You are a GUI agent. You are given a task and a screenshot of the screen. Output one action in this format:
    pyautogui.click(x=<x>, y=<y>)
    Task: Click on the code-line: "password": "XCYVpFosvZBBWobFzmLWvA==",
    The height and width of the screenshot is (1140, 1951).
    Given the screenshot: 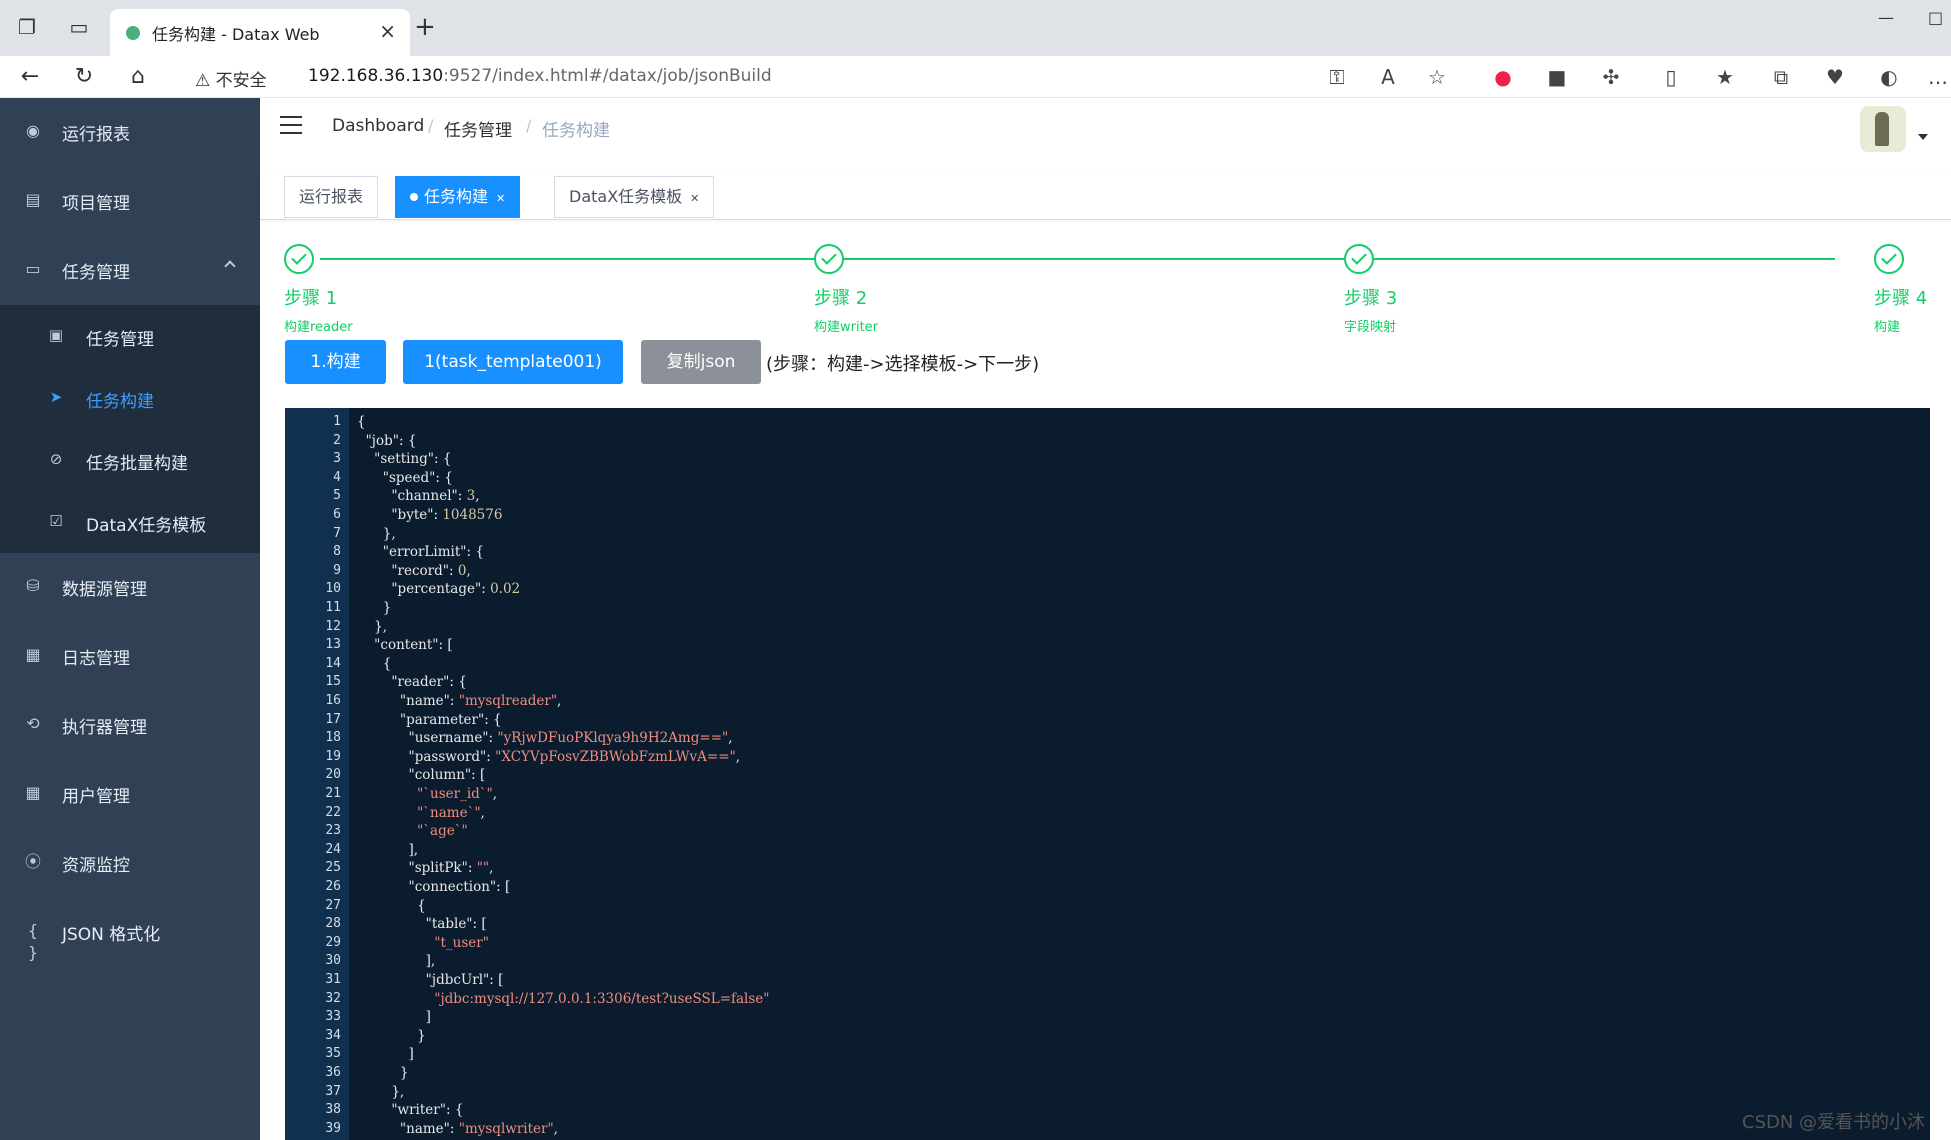 What is the action you would take?
    pyautogui.click(x=574, y=756)
    